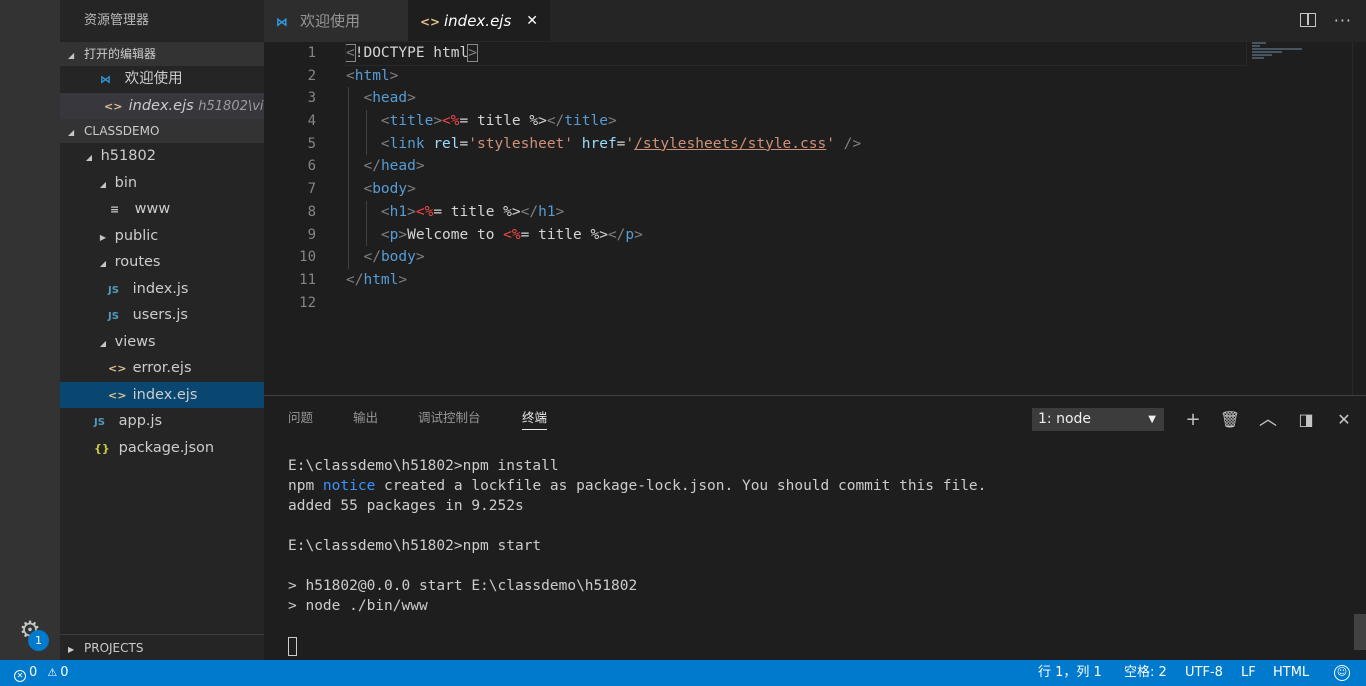 This screenshot has width=1366, height=686. I want to click on tree-item-views: ◢ views, so click(162, 342).